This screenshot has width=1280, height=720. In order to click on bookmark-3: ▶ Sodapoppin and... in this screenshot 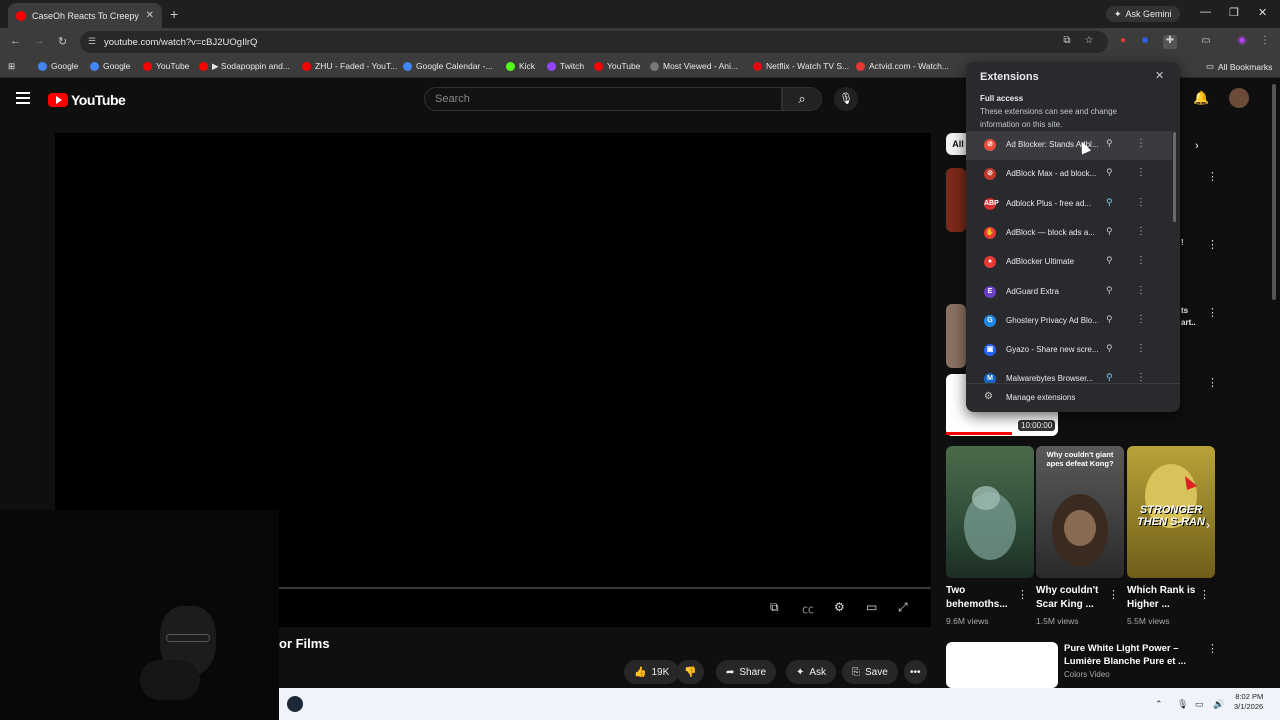, I will do `click(244, 66)`.